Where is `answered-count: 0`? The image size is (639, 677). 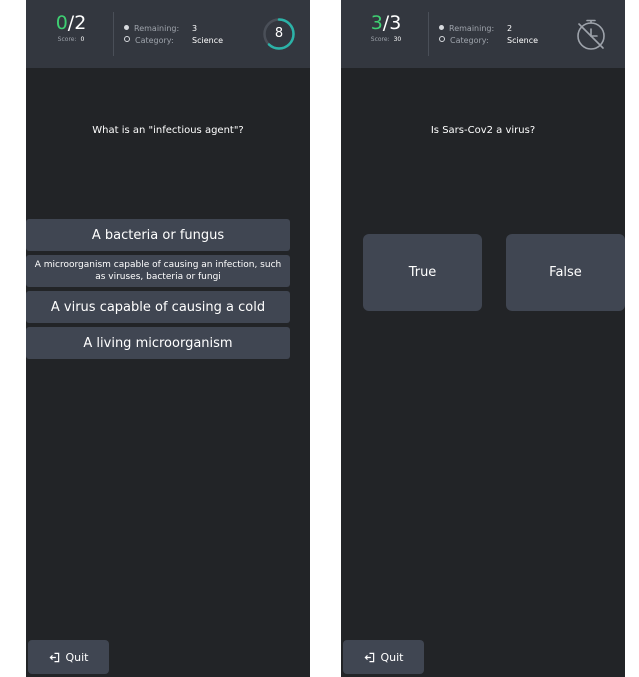
answered-count: 0 is located at coordinates (61, 23).